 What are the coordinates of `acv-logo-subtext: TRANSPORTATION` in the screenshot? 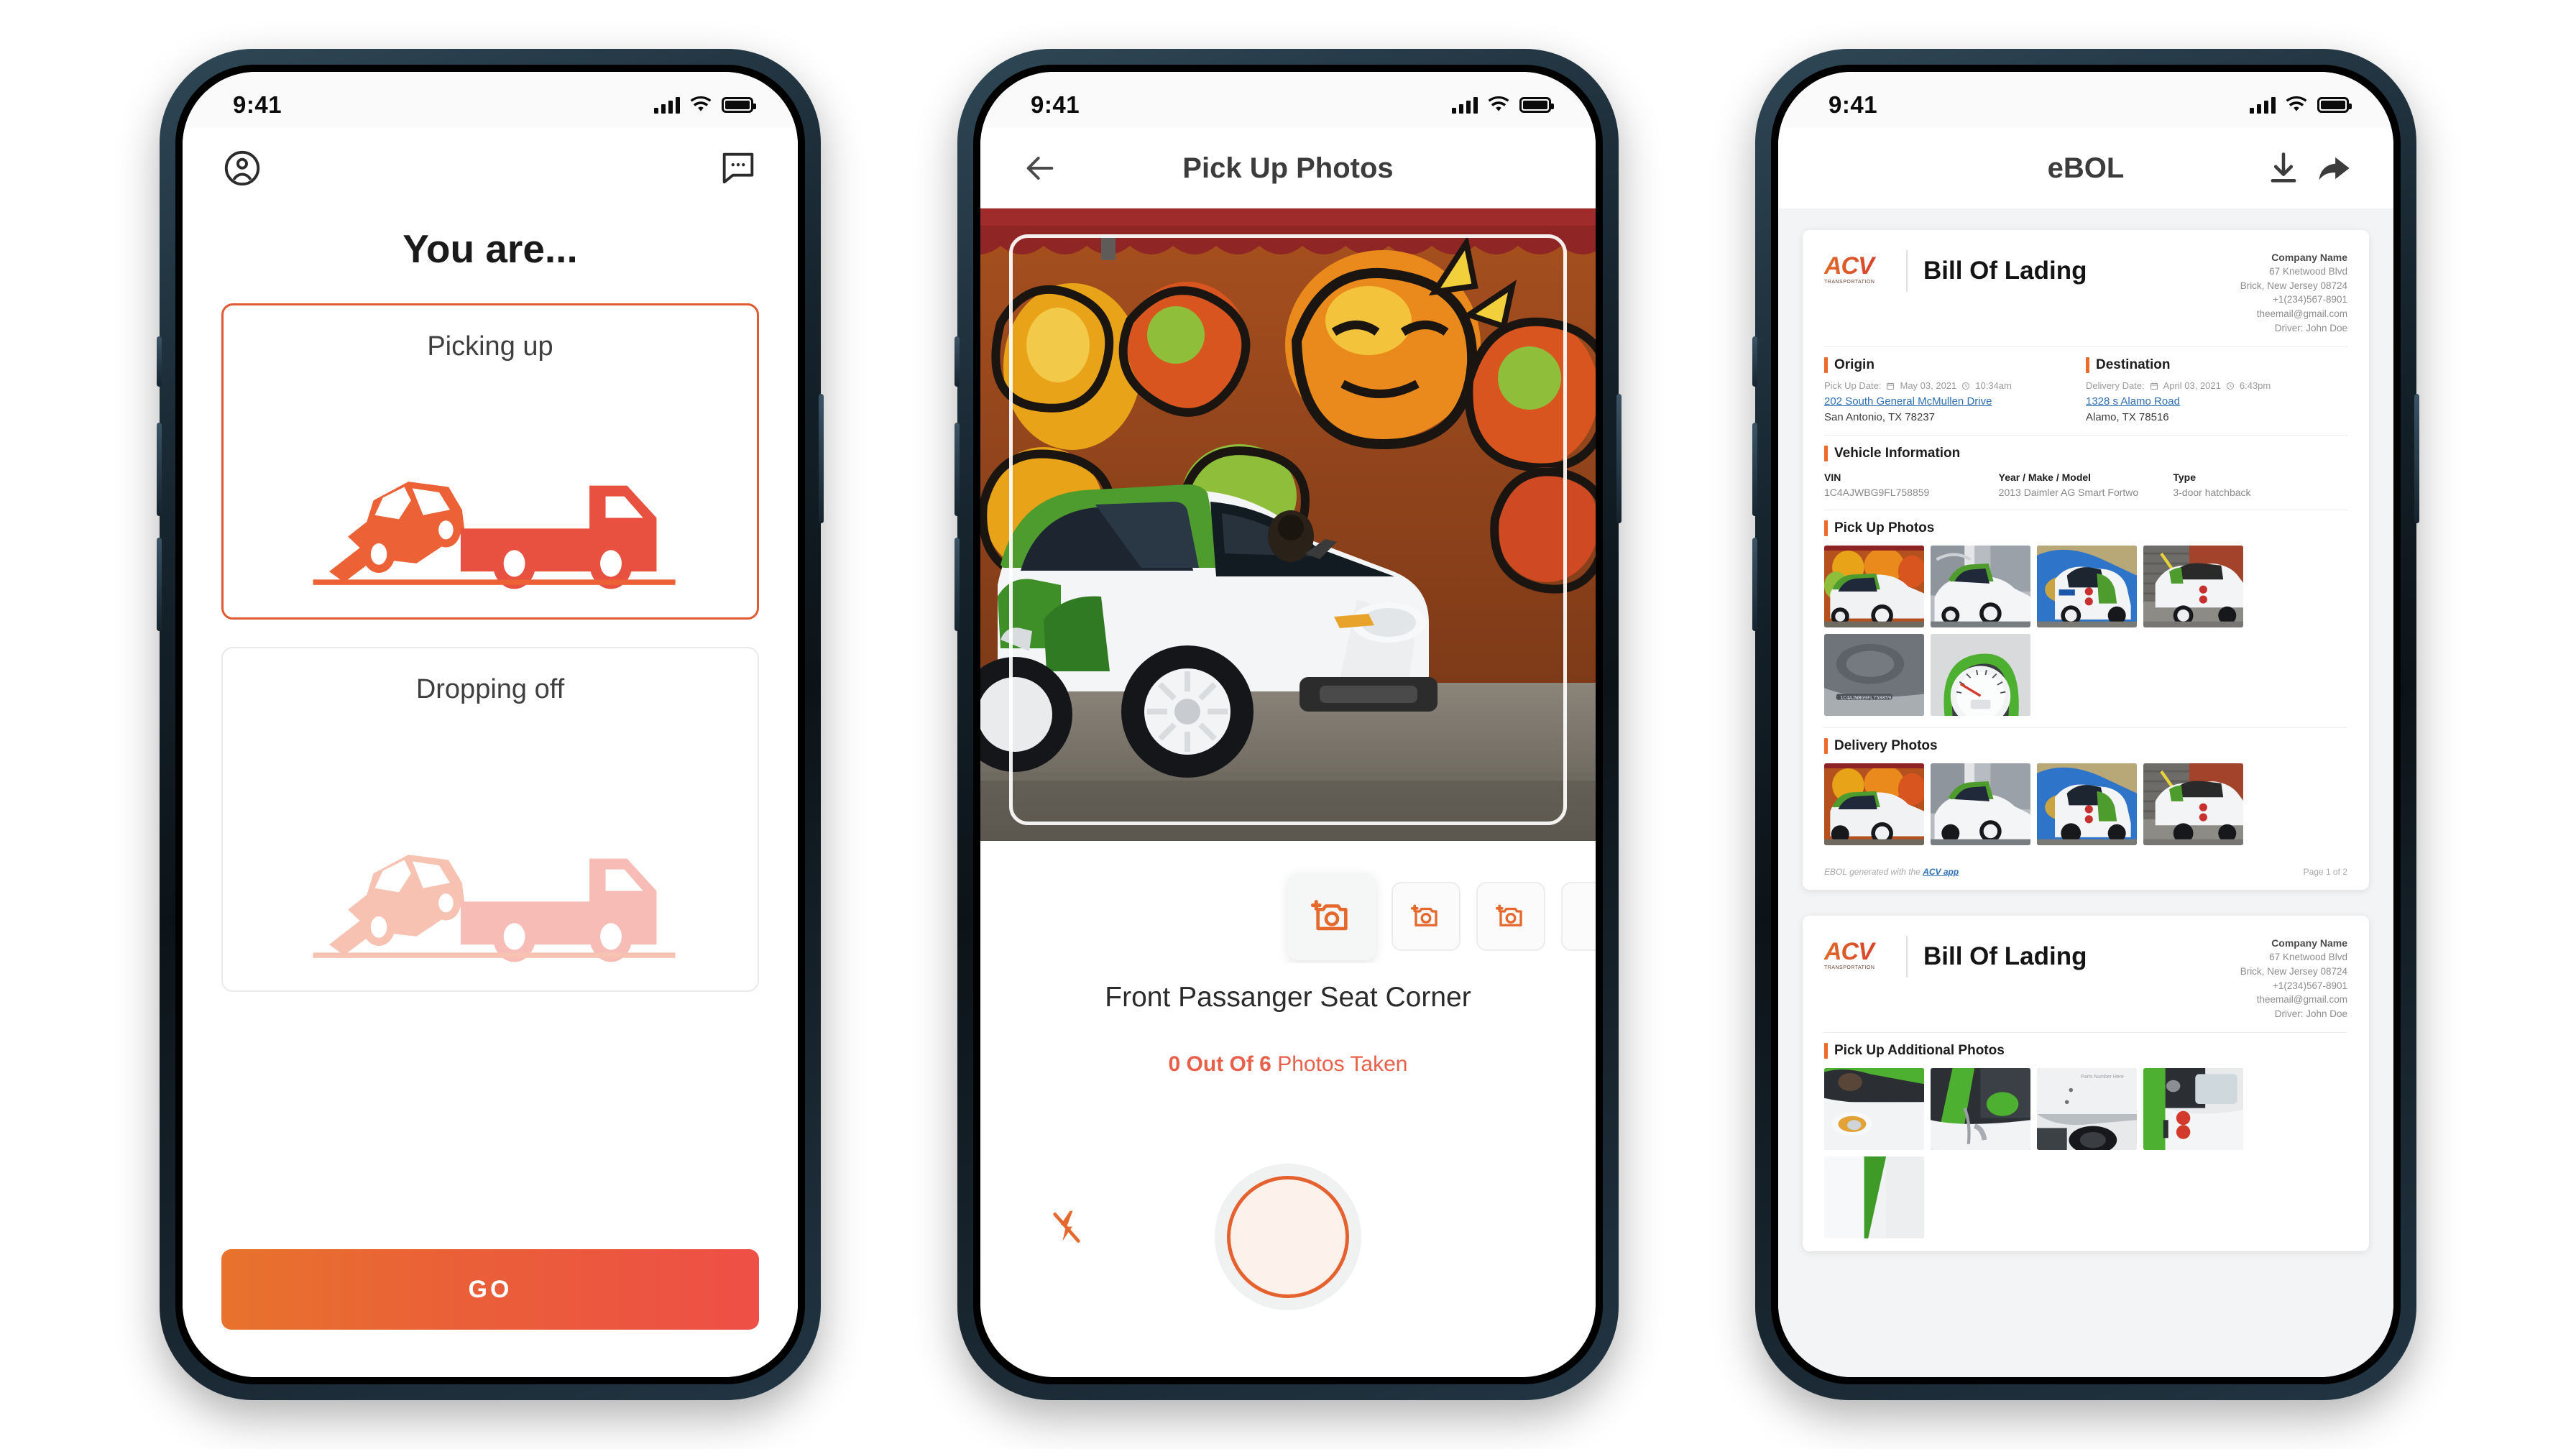 It's located at (1849, 282).